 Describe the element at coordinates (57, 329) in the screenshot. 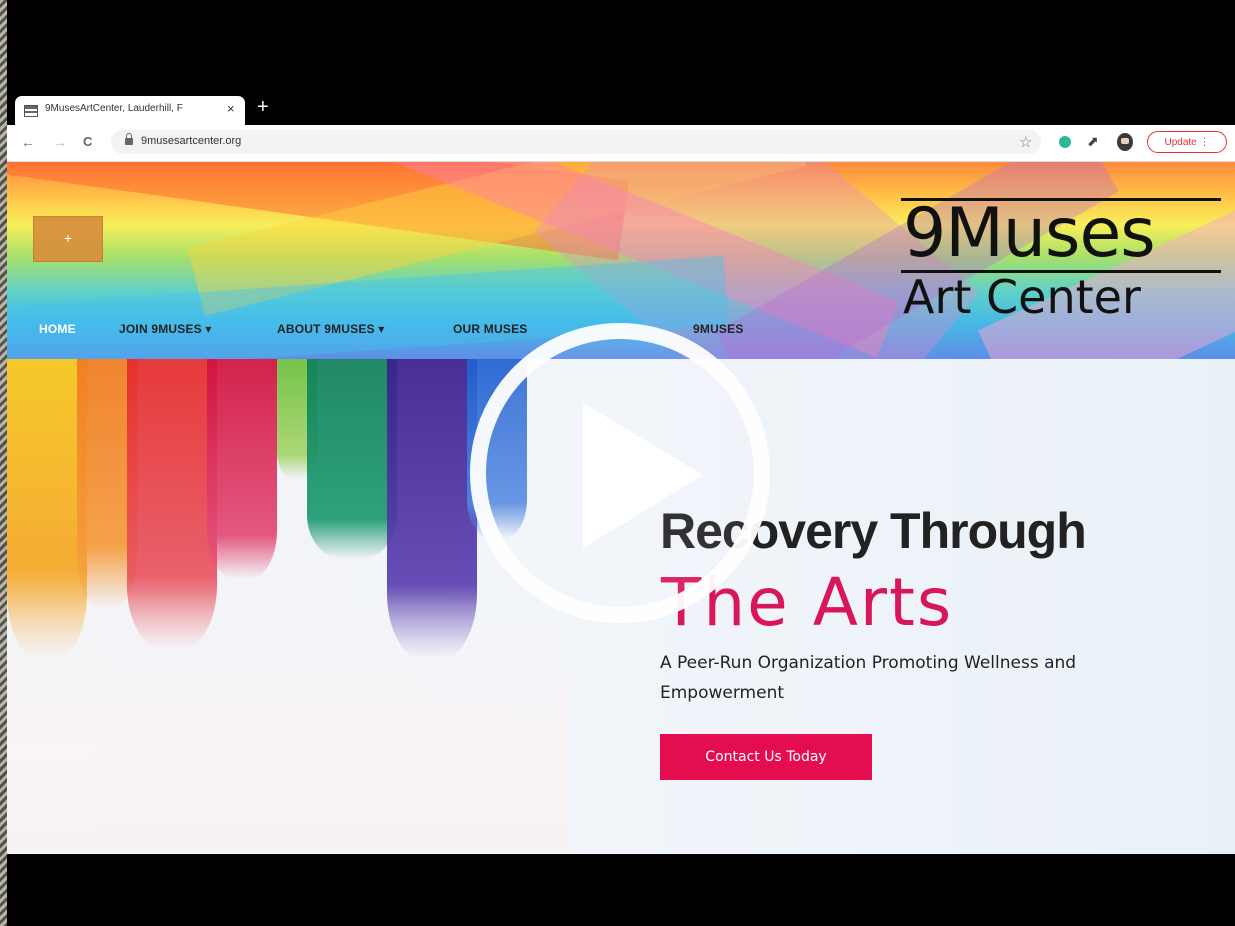

I see `menu-item-home: HOME` at that location.